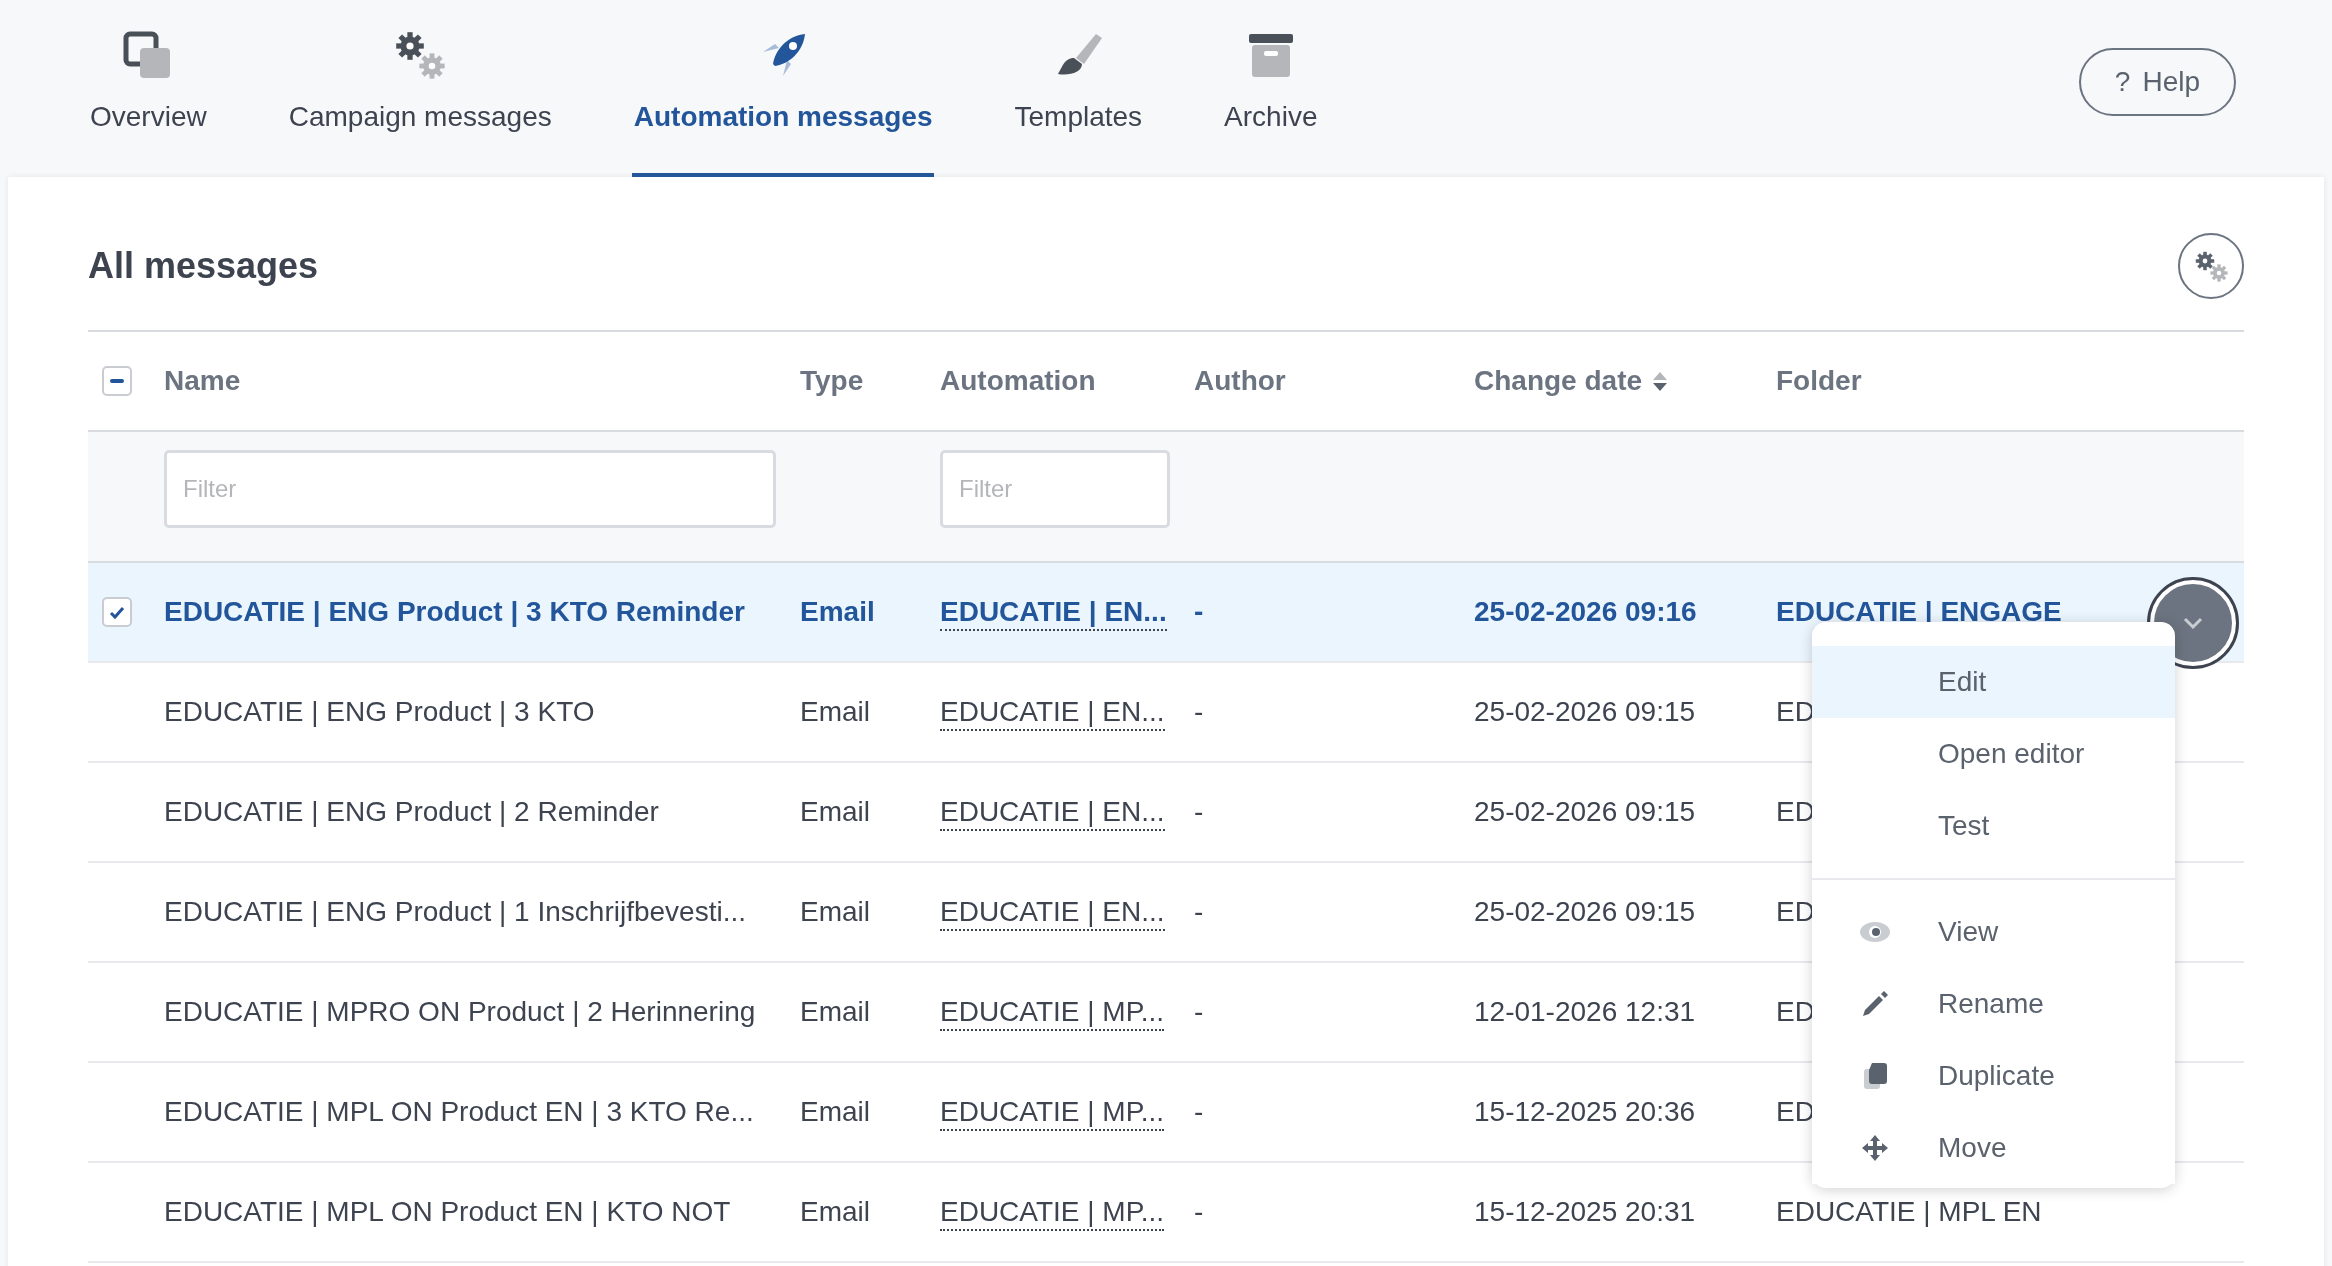 The image size is (2332, 1266). I want to click on settings-button, so click(2211, 266).